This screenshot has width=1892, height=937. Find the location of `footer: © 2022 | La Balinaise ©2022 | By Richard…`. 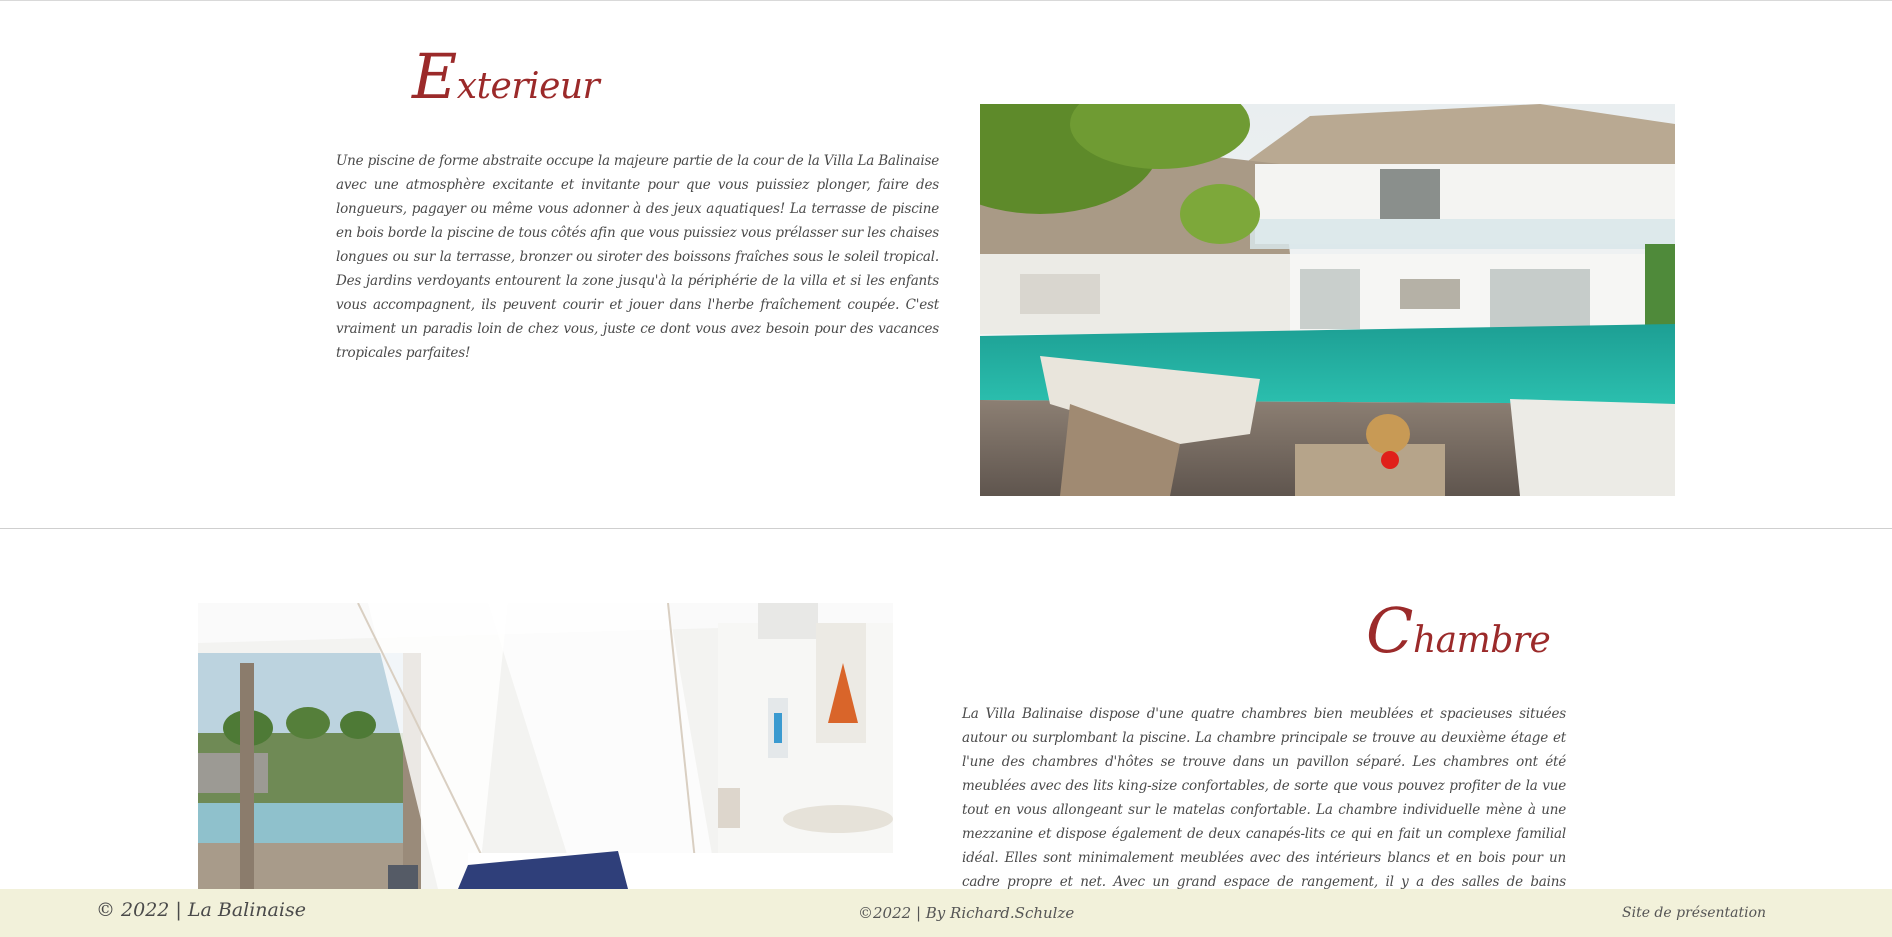

footer: © 2022 | La Balinaise ©2022 | By Richard… is located at coordinates (946, 913).